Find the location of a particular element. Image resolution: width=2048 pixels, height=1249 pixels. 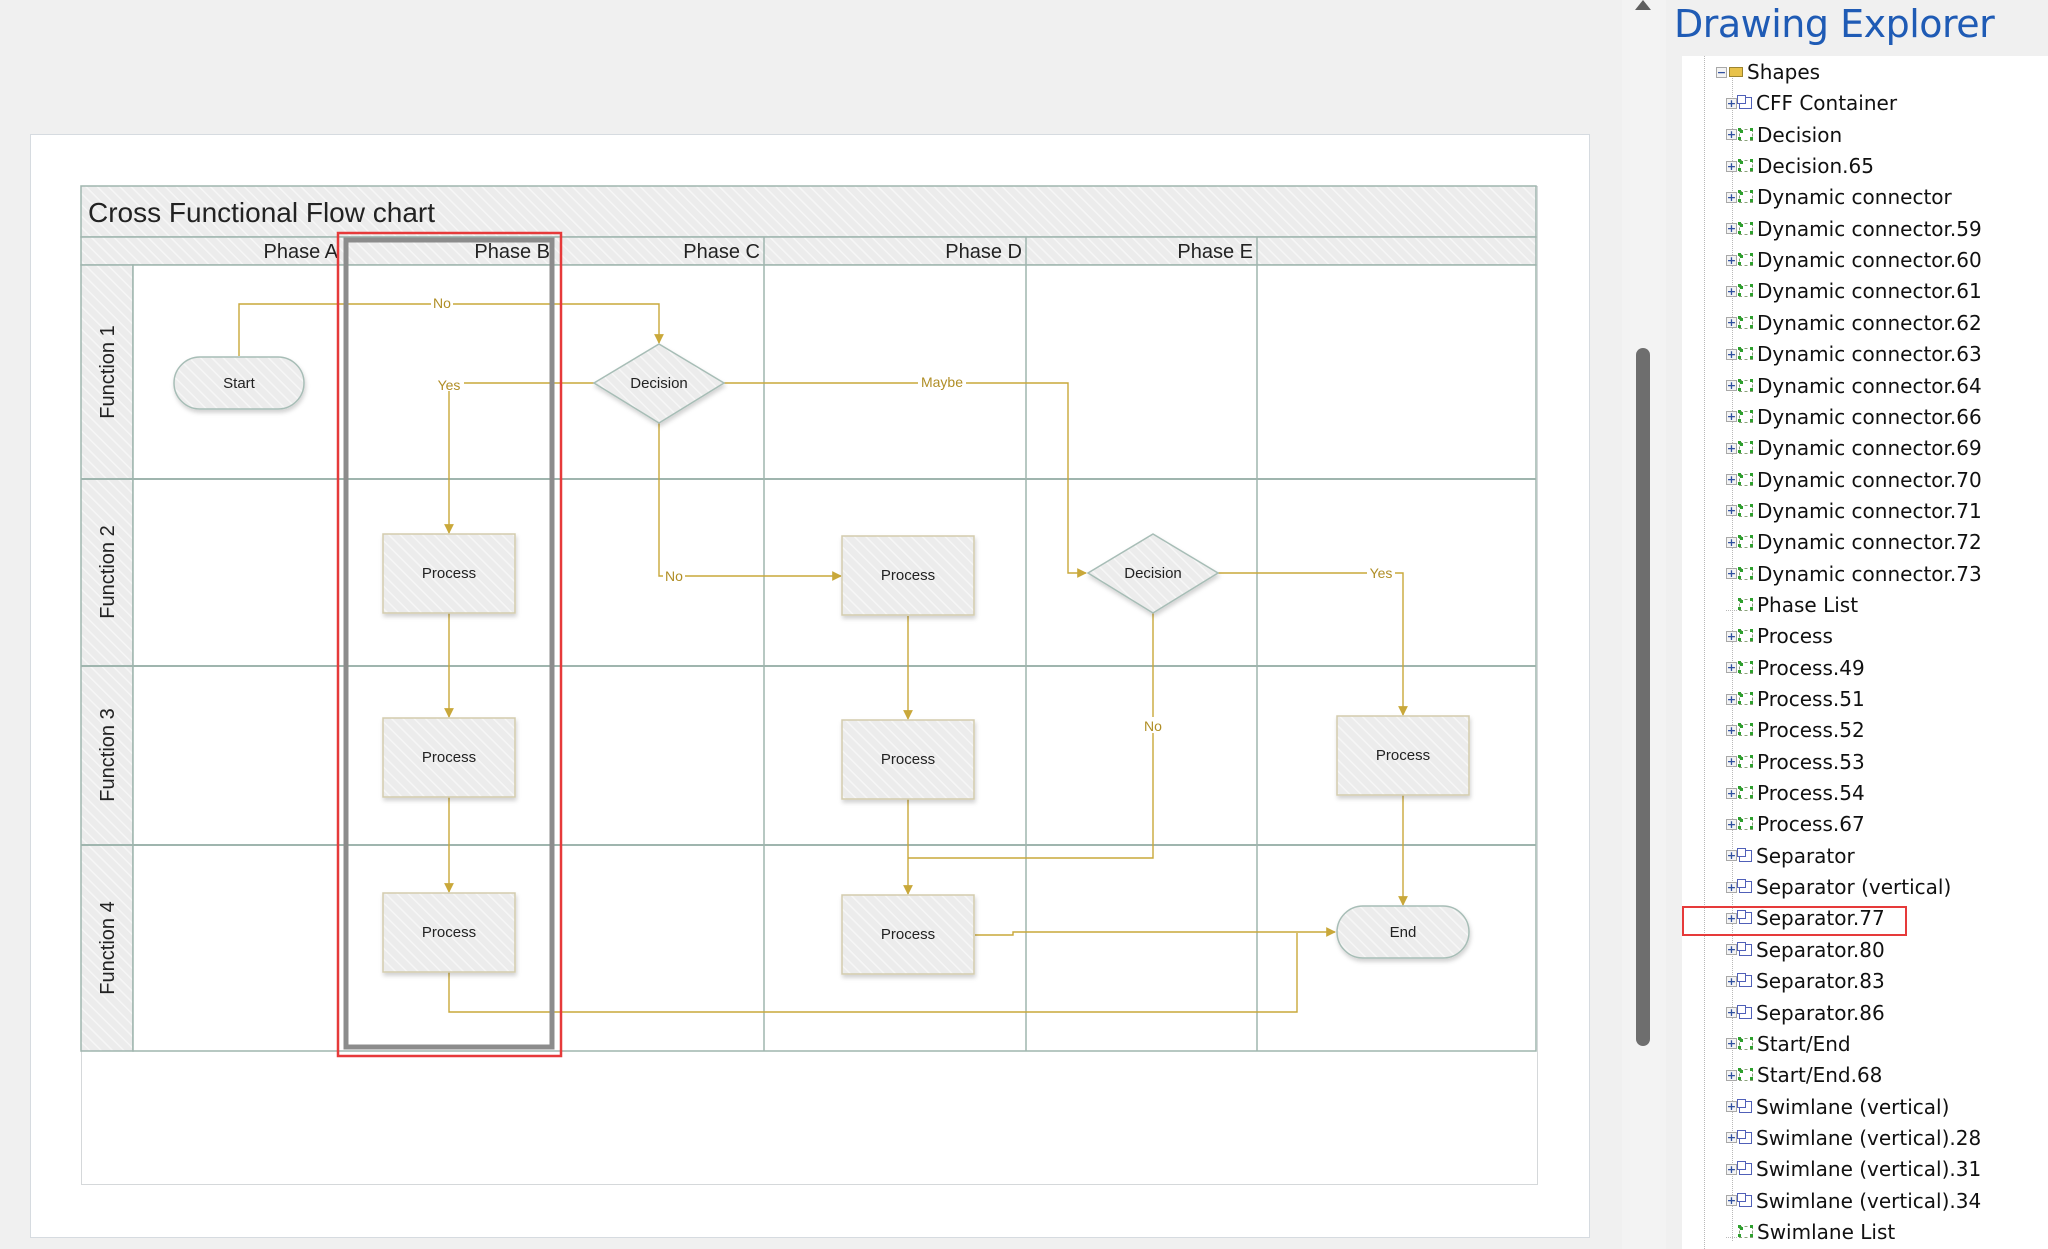

process-label: Process is located at coordinates (908, 934).